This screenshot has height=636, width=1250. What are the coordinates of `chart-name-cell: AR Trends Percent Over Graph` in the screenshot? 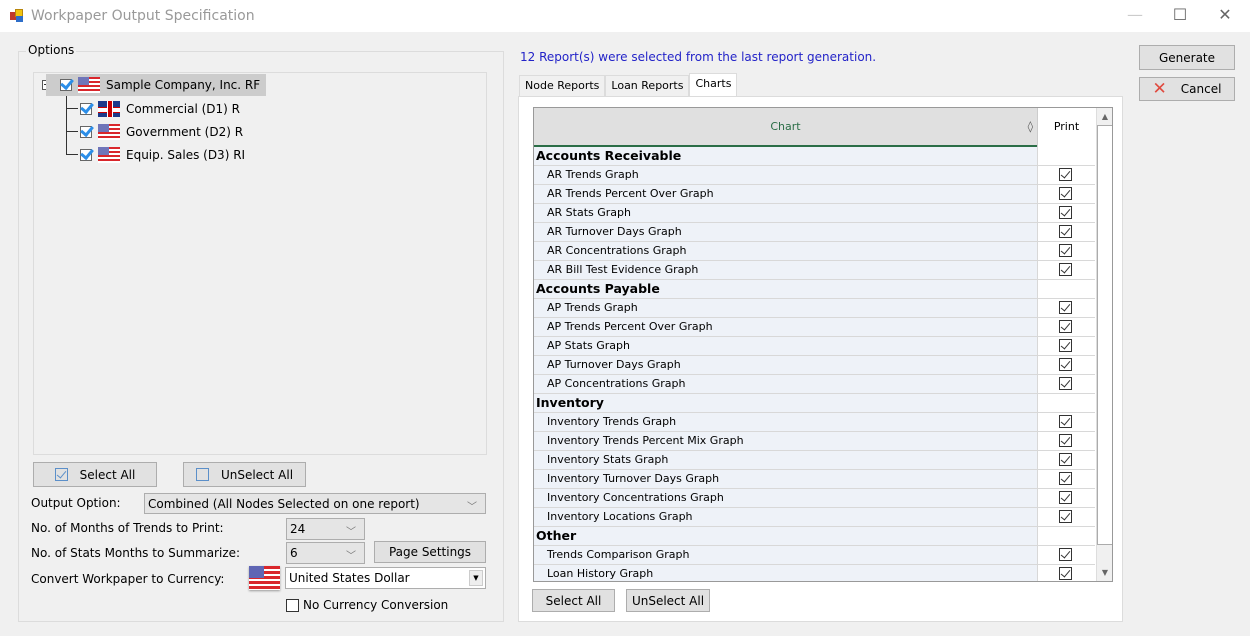 It's located at (785, 194).